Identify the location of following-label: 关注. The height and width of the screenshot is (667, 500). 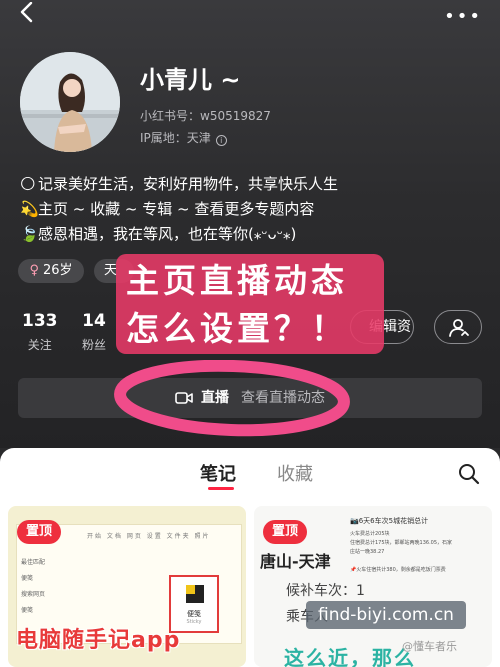
(39, 345).